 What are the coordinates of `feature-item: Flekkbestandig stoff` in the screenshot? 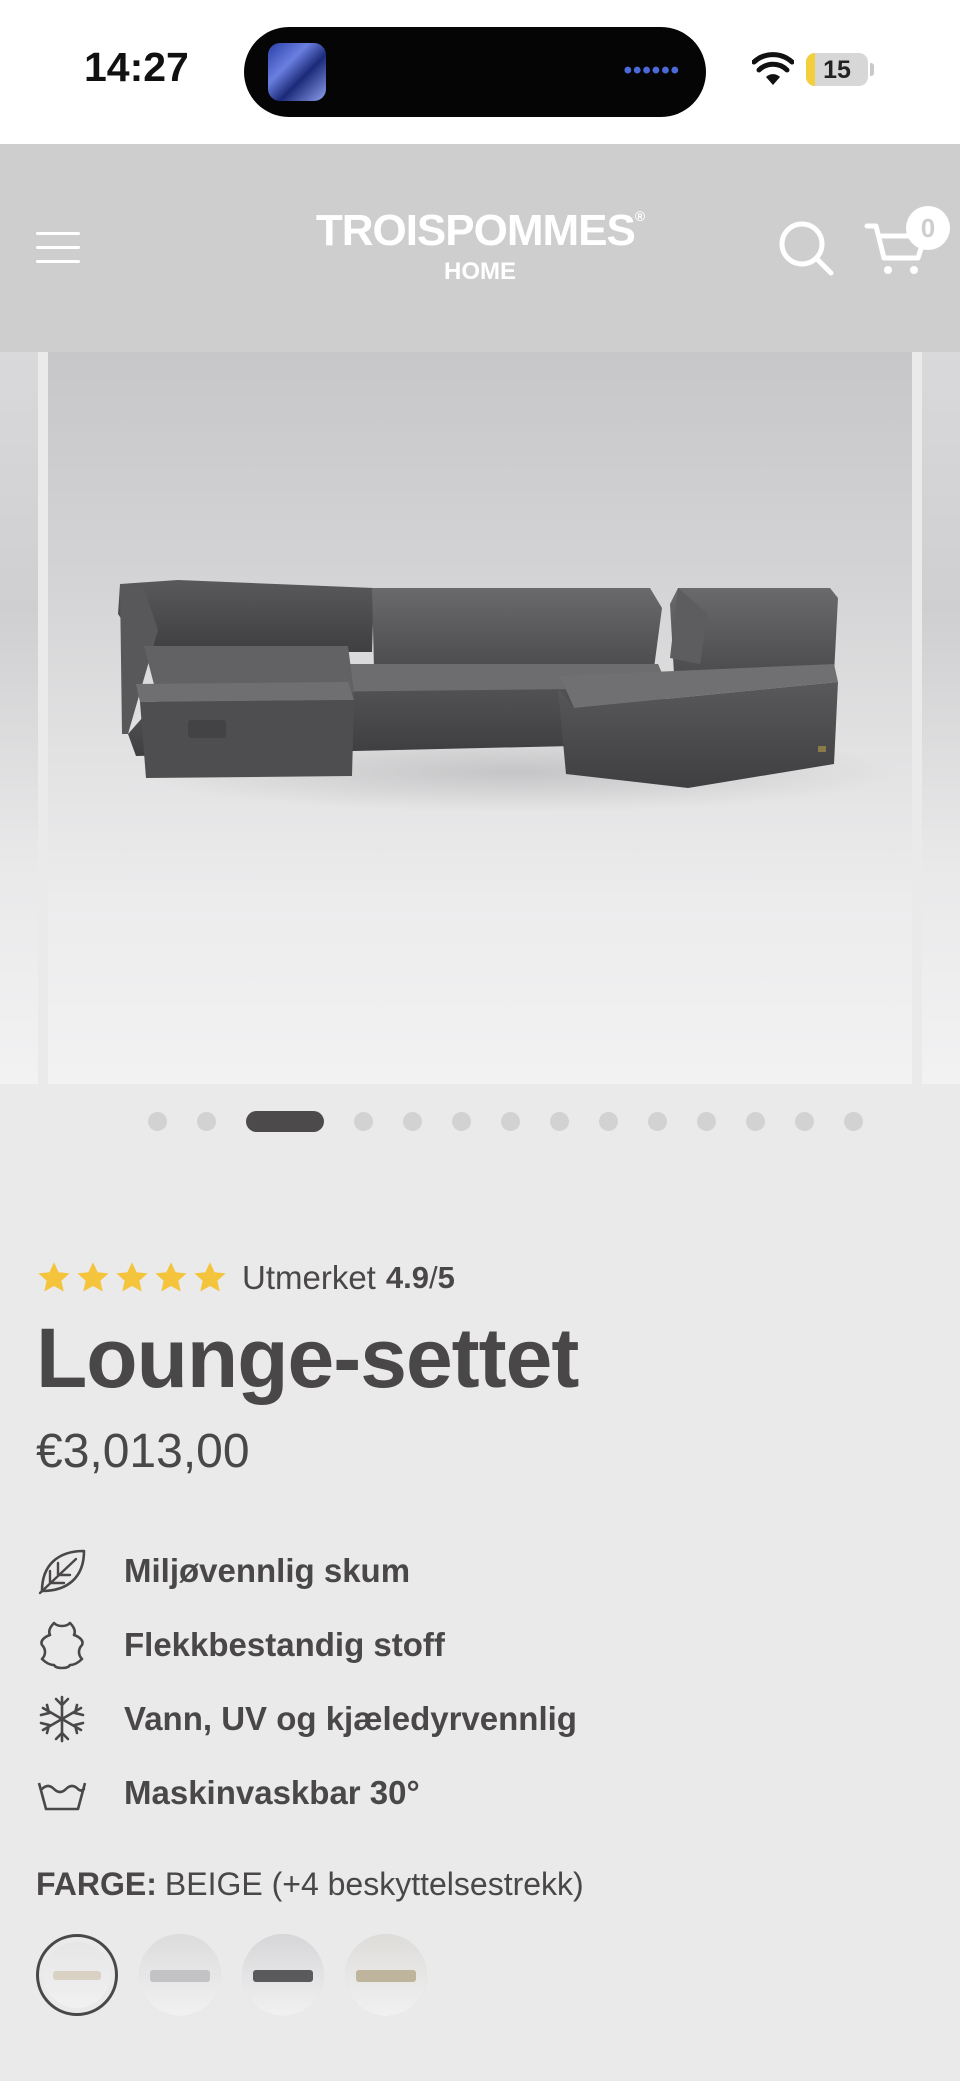 It's located at (476, 1645).